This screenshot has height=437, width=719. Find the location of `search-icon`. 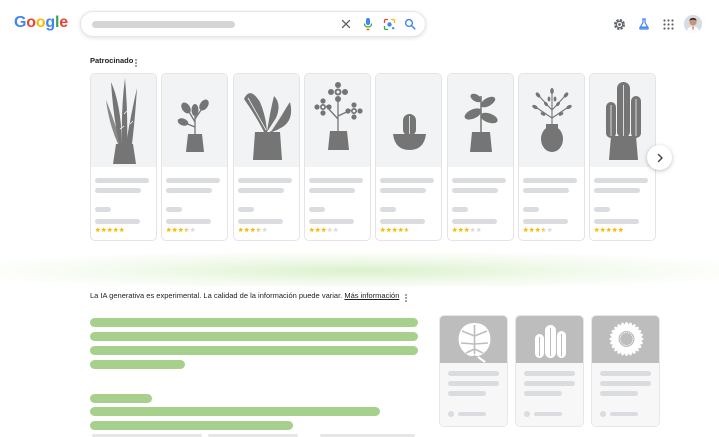

search-icon is located at coordinates (410, 24).